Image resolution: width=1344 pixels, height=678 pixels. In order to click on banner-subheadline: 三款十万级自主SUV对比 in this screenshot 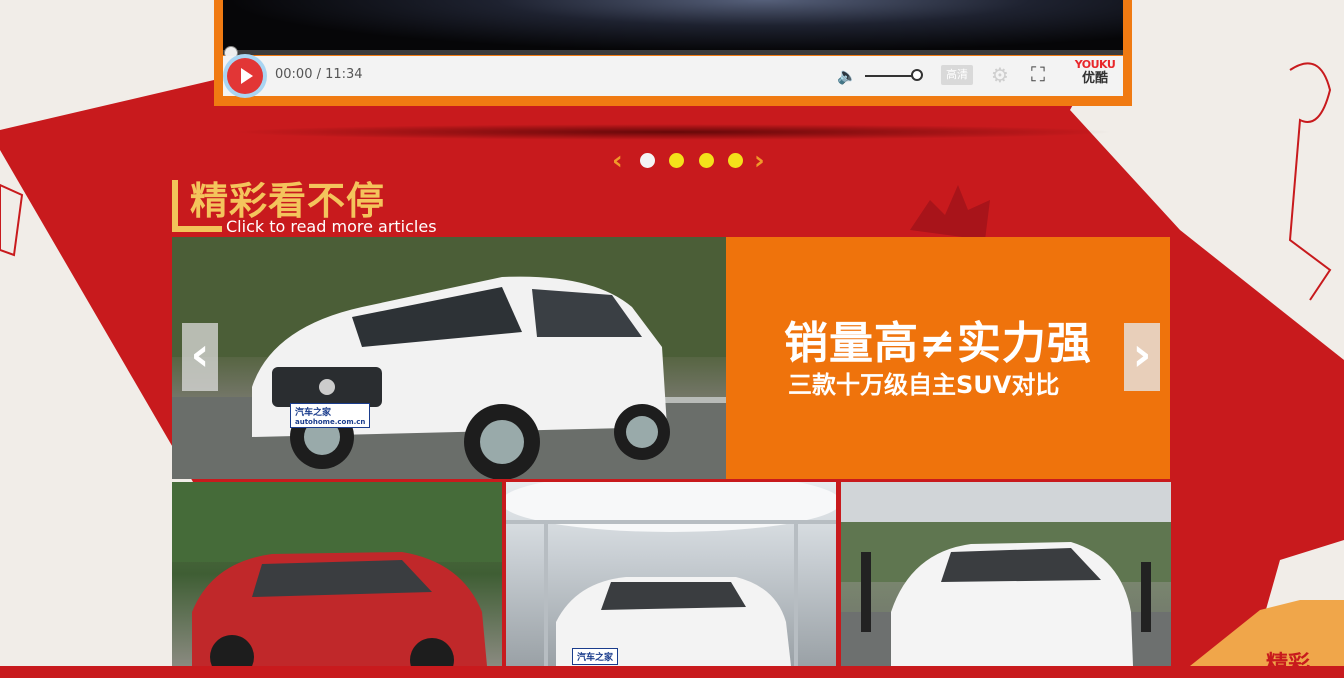, I will do `click(923, 382)`.